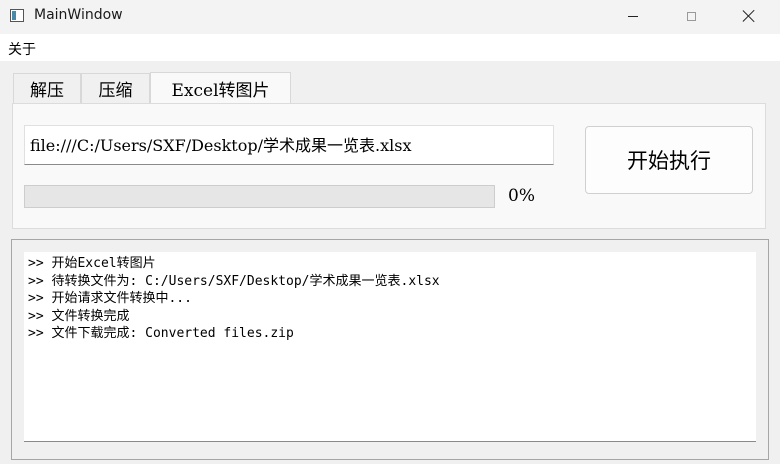 The height and width of the screenshot is (464, 780). Describe the element at coordinates (390, 17) in the screenshot. I see `title-bar: MainWindow` at that location.